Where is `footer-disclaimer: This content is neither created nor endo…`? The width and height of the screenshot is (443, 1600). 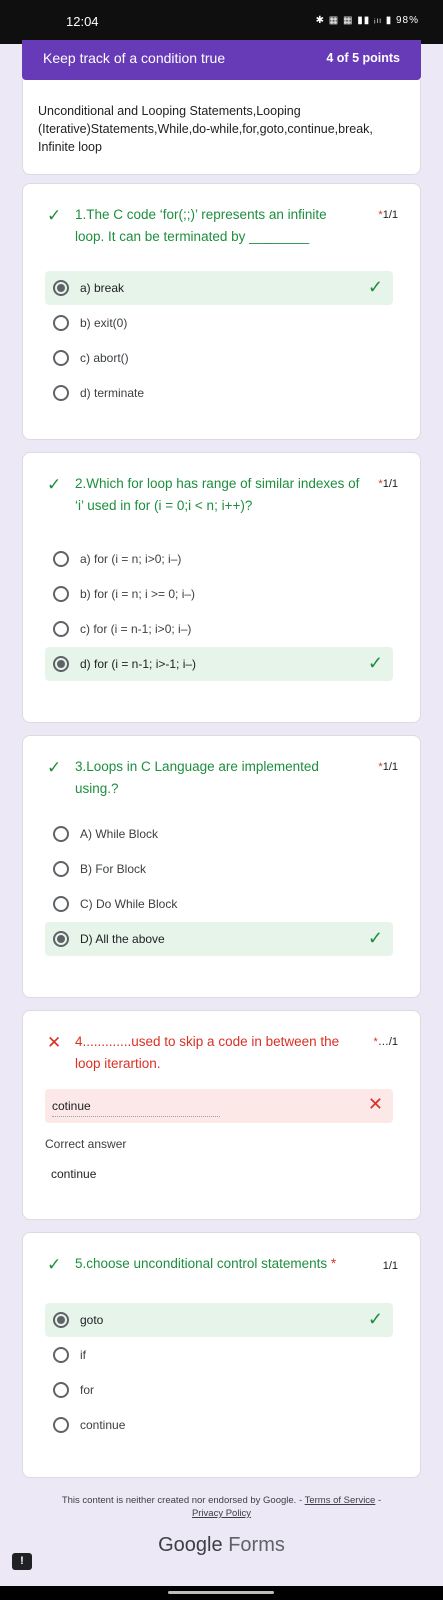 footer-disclaimer: This content is neither created nor endo… is located at coordinates (221, 1507).